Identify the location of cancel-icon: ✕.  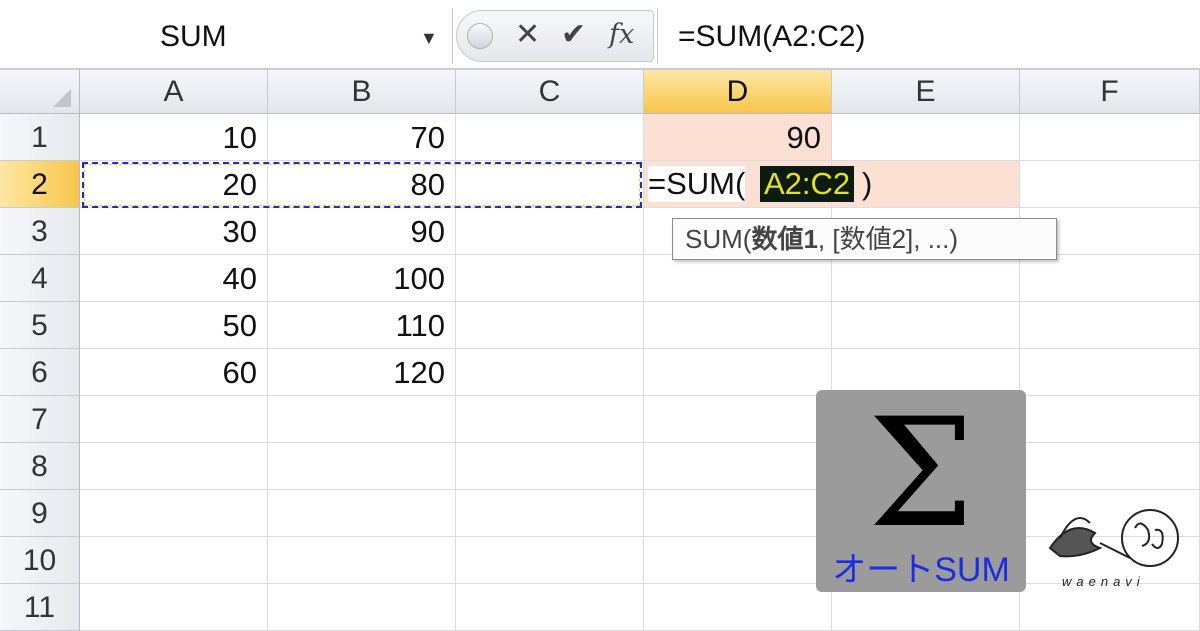
(527, 35).